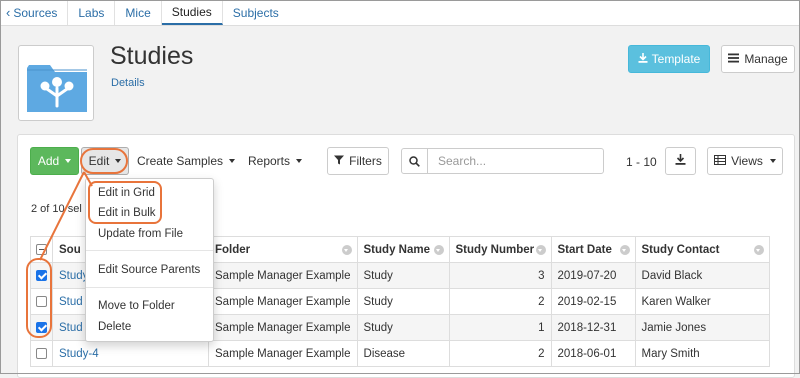  Describe the element at coordinates (415, 161) in the screenshot. I see `search-icon` at that location.